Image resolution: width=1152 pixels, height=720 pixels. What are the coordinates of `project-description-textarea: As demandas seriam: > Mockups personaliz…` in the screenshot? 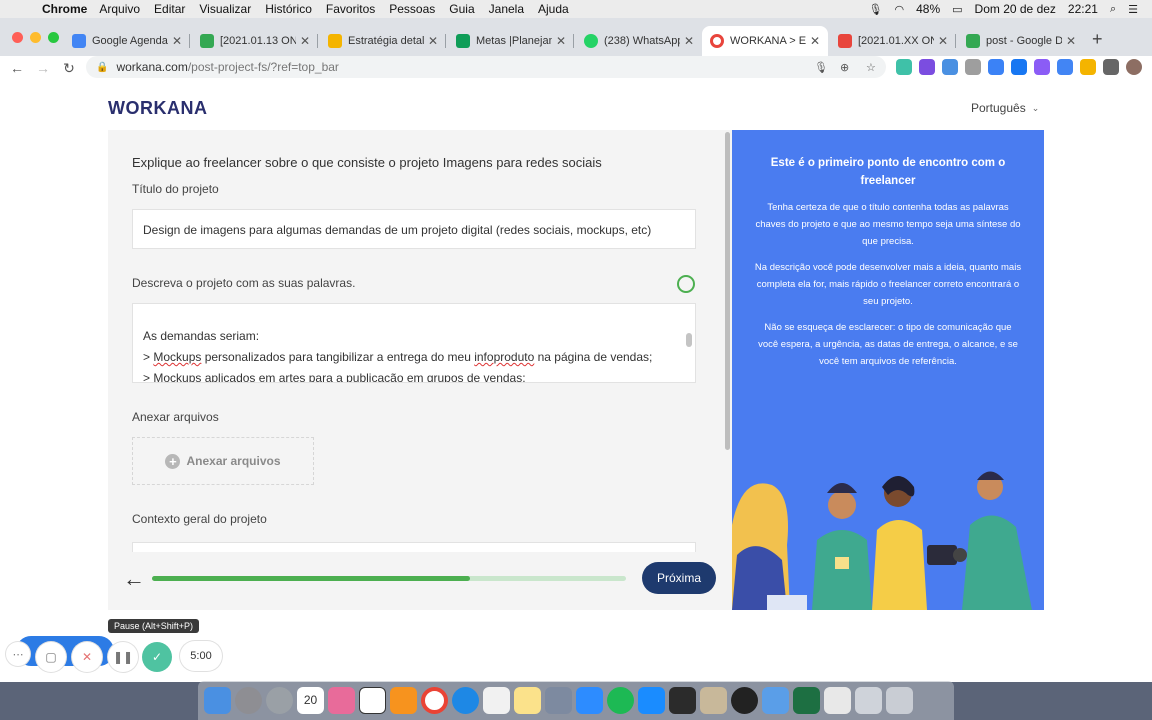 It's located at (414, 343).